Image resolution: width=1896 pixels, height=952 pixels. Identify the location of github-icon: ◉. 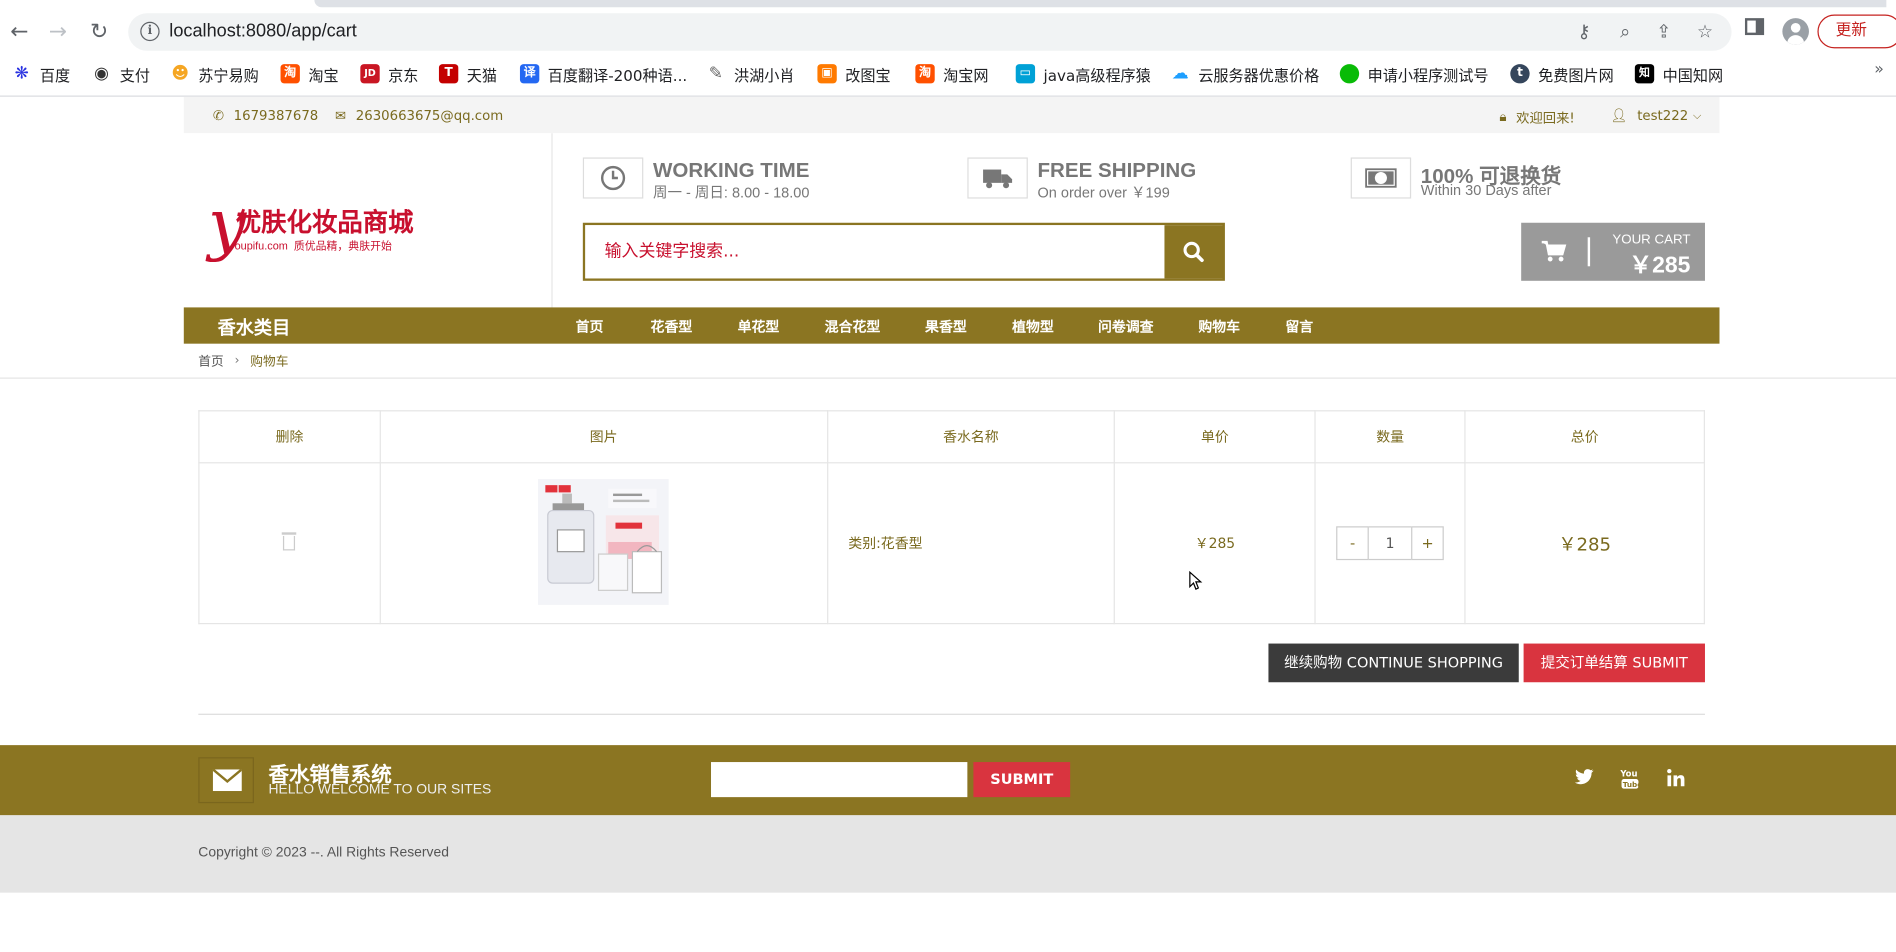
(101, 74).